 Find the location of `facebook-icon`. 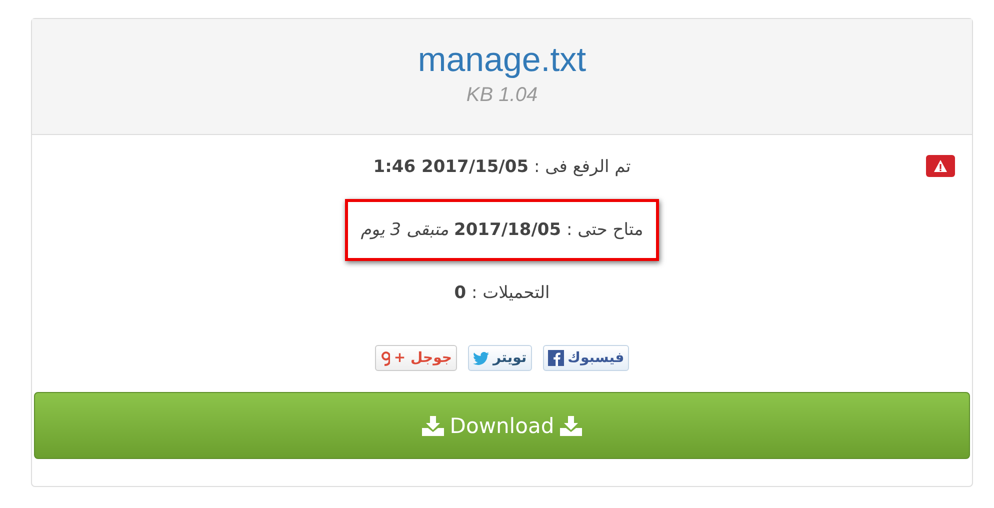

facebook-icon is located at coordinates (556, 358).